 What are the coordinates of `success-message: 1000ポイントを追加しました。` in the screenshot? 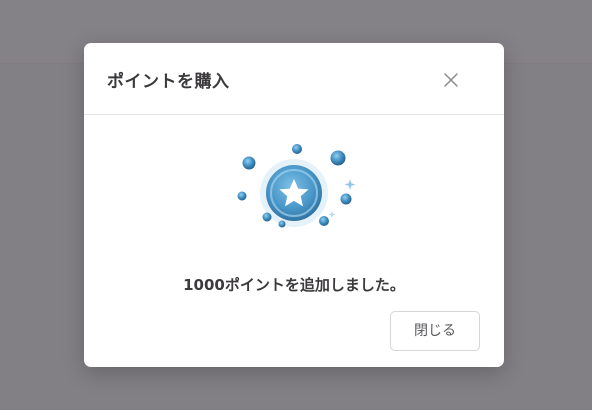 It's located at (294, 285).